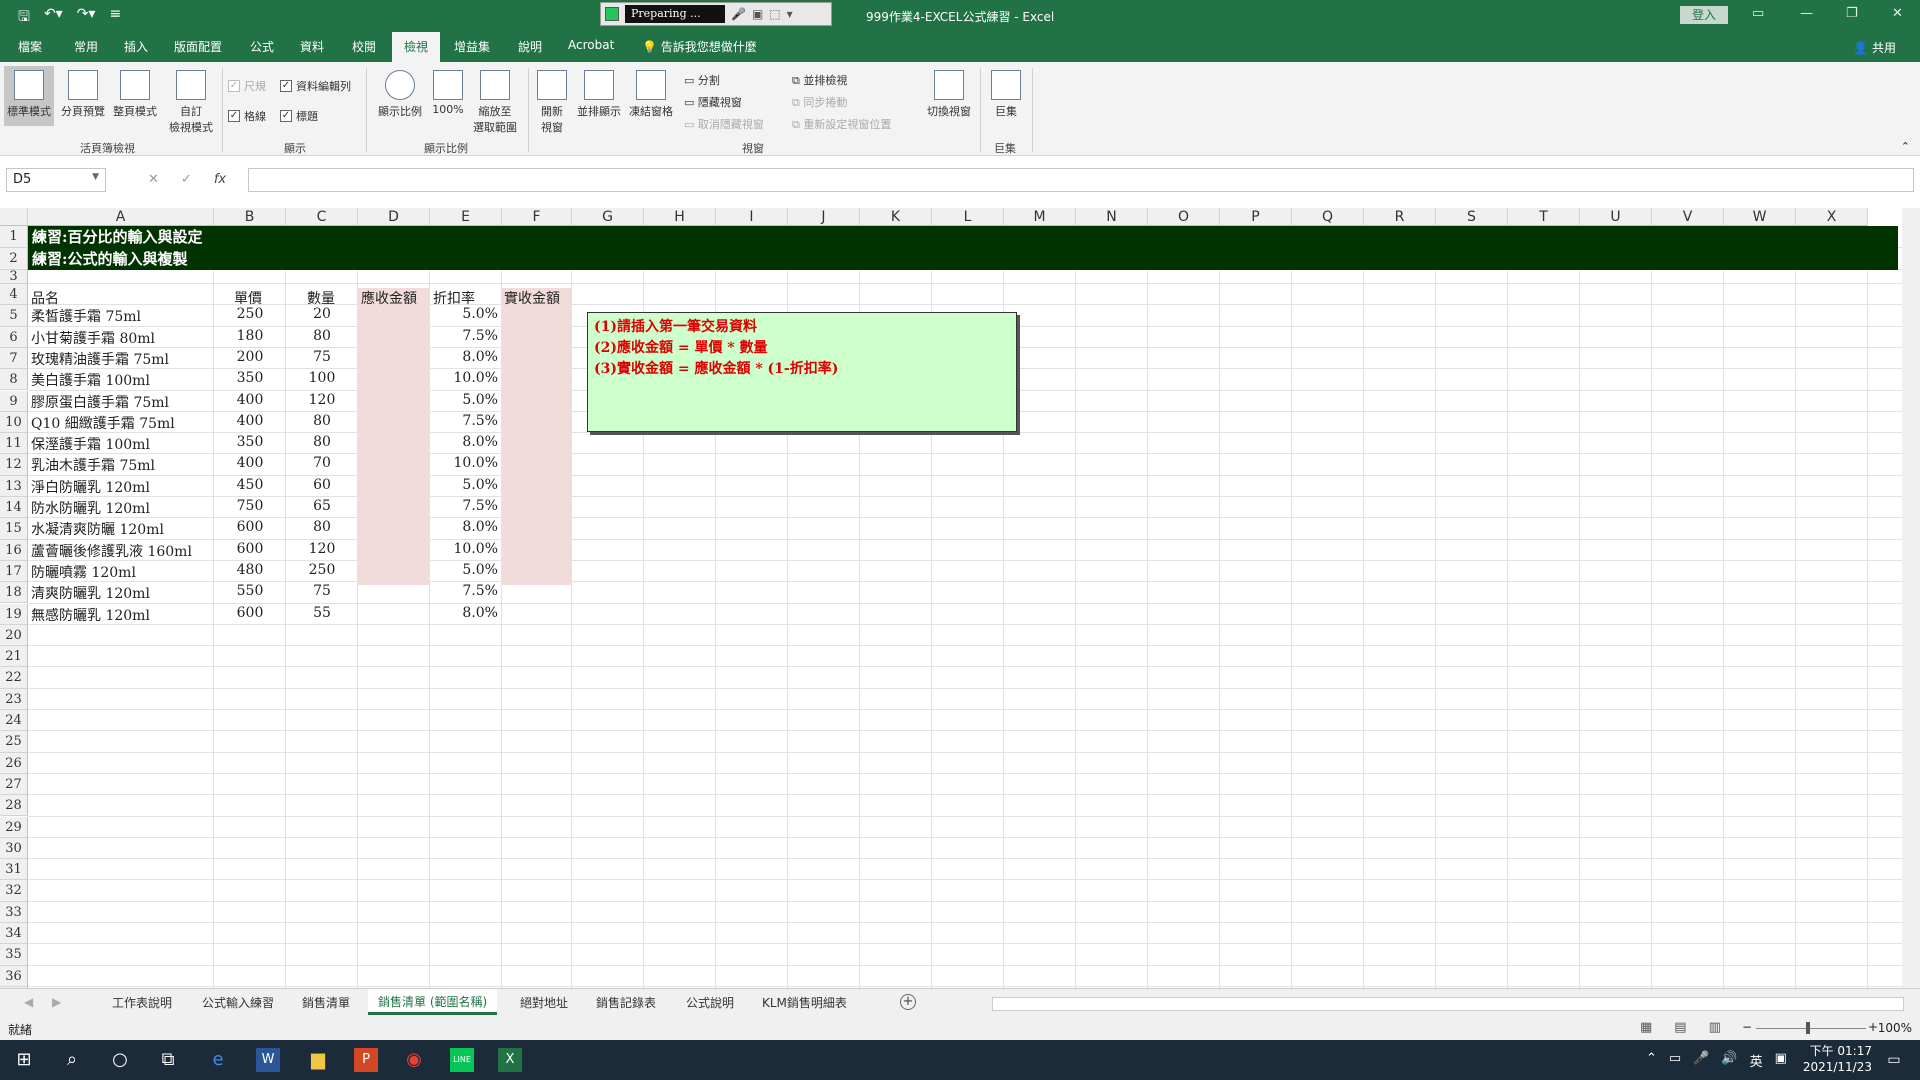  What do you see at coordinates (322, 314) in the screenshot?
I see `cell-qty: 20` at bounding box center [322, 314].